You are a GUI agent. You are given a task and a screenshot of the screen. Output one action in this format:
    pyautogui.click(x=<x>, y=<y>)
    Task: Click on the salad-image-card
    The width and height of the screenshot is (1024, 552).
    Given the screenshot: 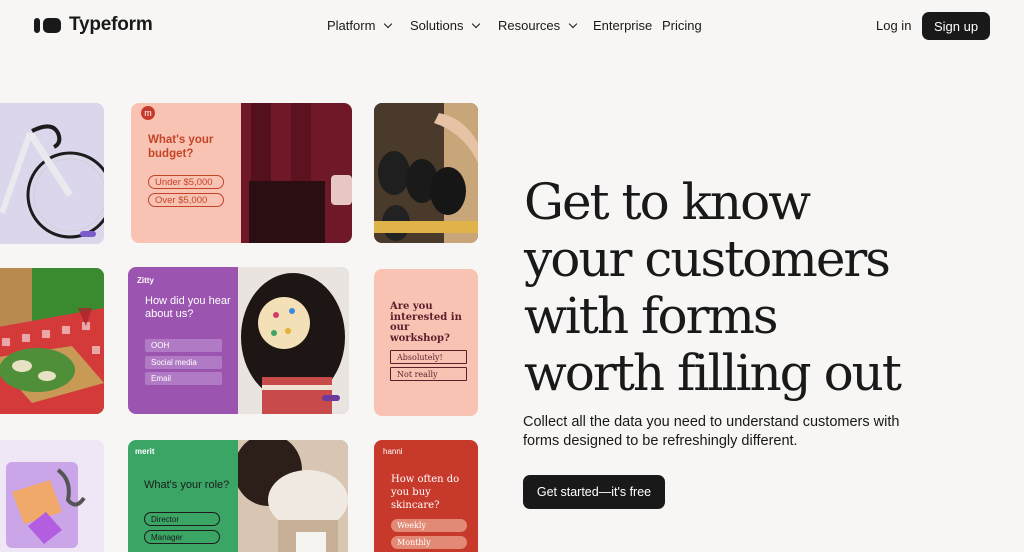 What is the action you would take?
    pyautogui.click(x=52, y=341)
    